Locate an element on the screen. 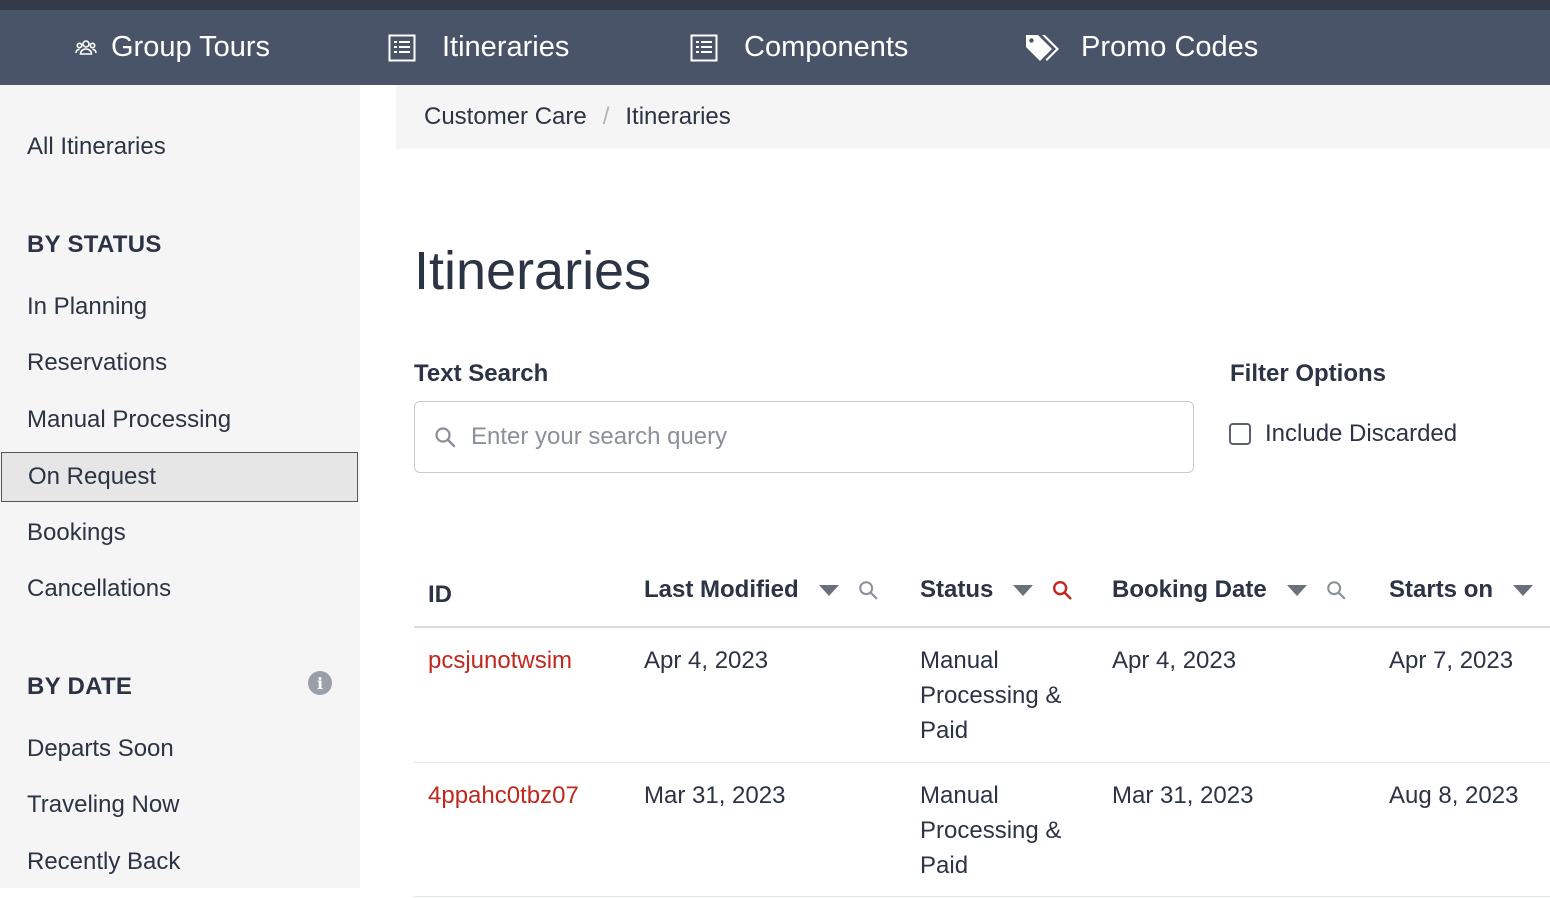 Image resolution: width=1550 pixels, height=898 pixels. breadcrumb: Customer Care / Itineraries is located at coordinates (973, 117).